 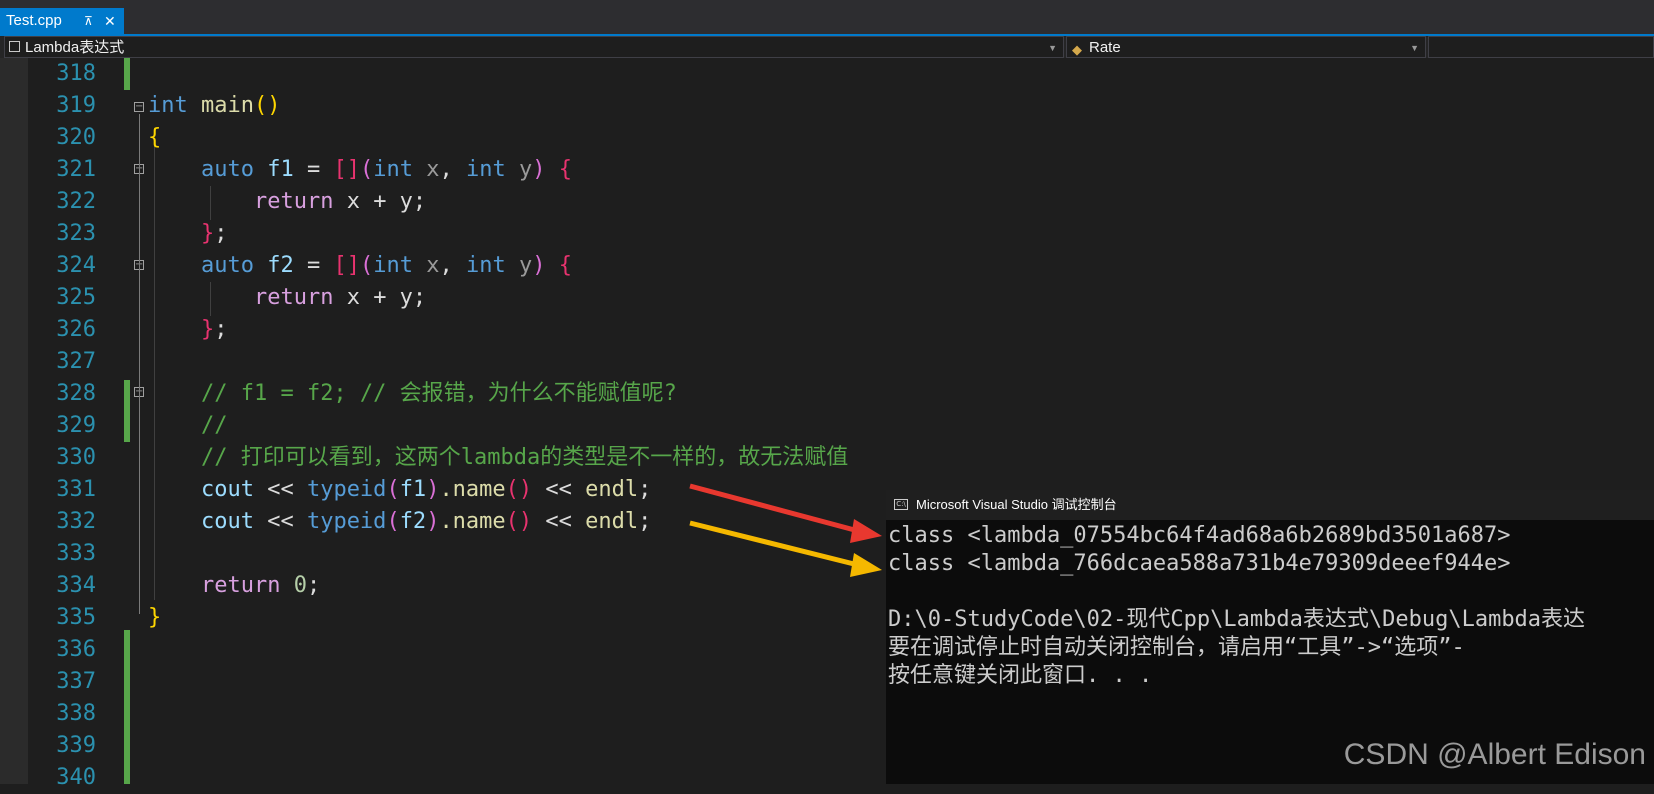 What do you see at coordinates (340, 201) in the screenshot?
I see `code-line-322: return x + y;` at bounding box center [340, 201].